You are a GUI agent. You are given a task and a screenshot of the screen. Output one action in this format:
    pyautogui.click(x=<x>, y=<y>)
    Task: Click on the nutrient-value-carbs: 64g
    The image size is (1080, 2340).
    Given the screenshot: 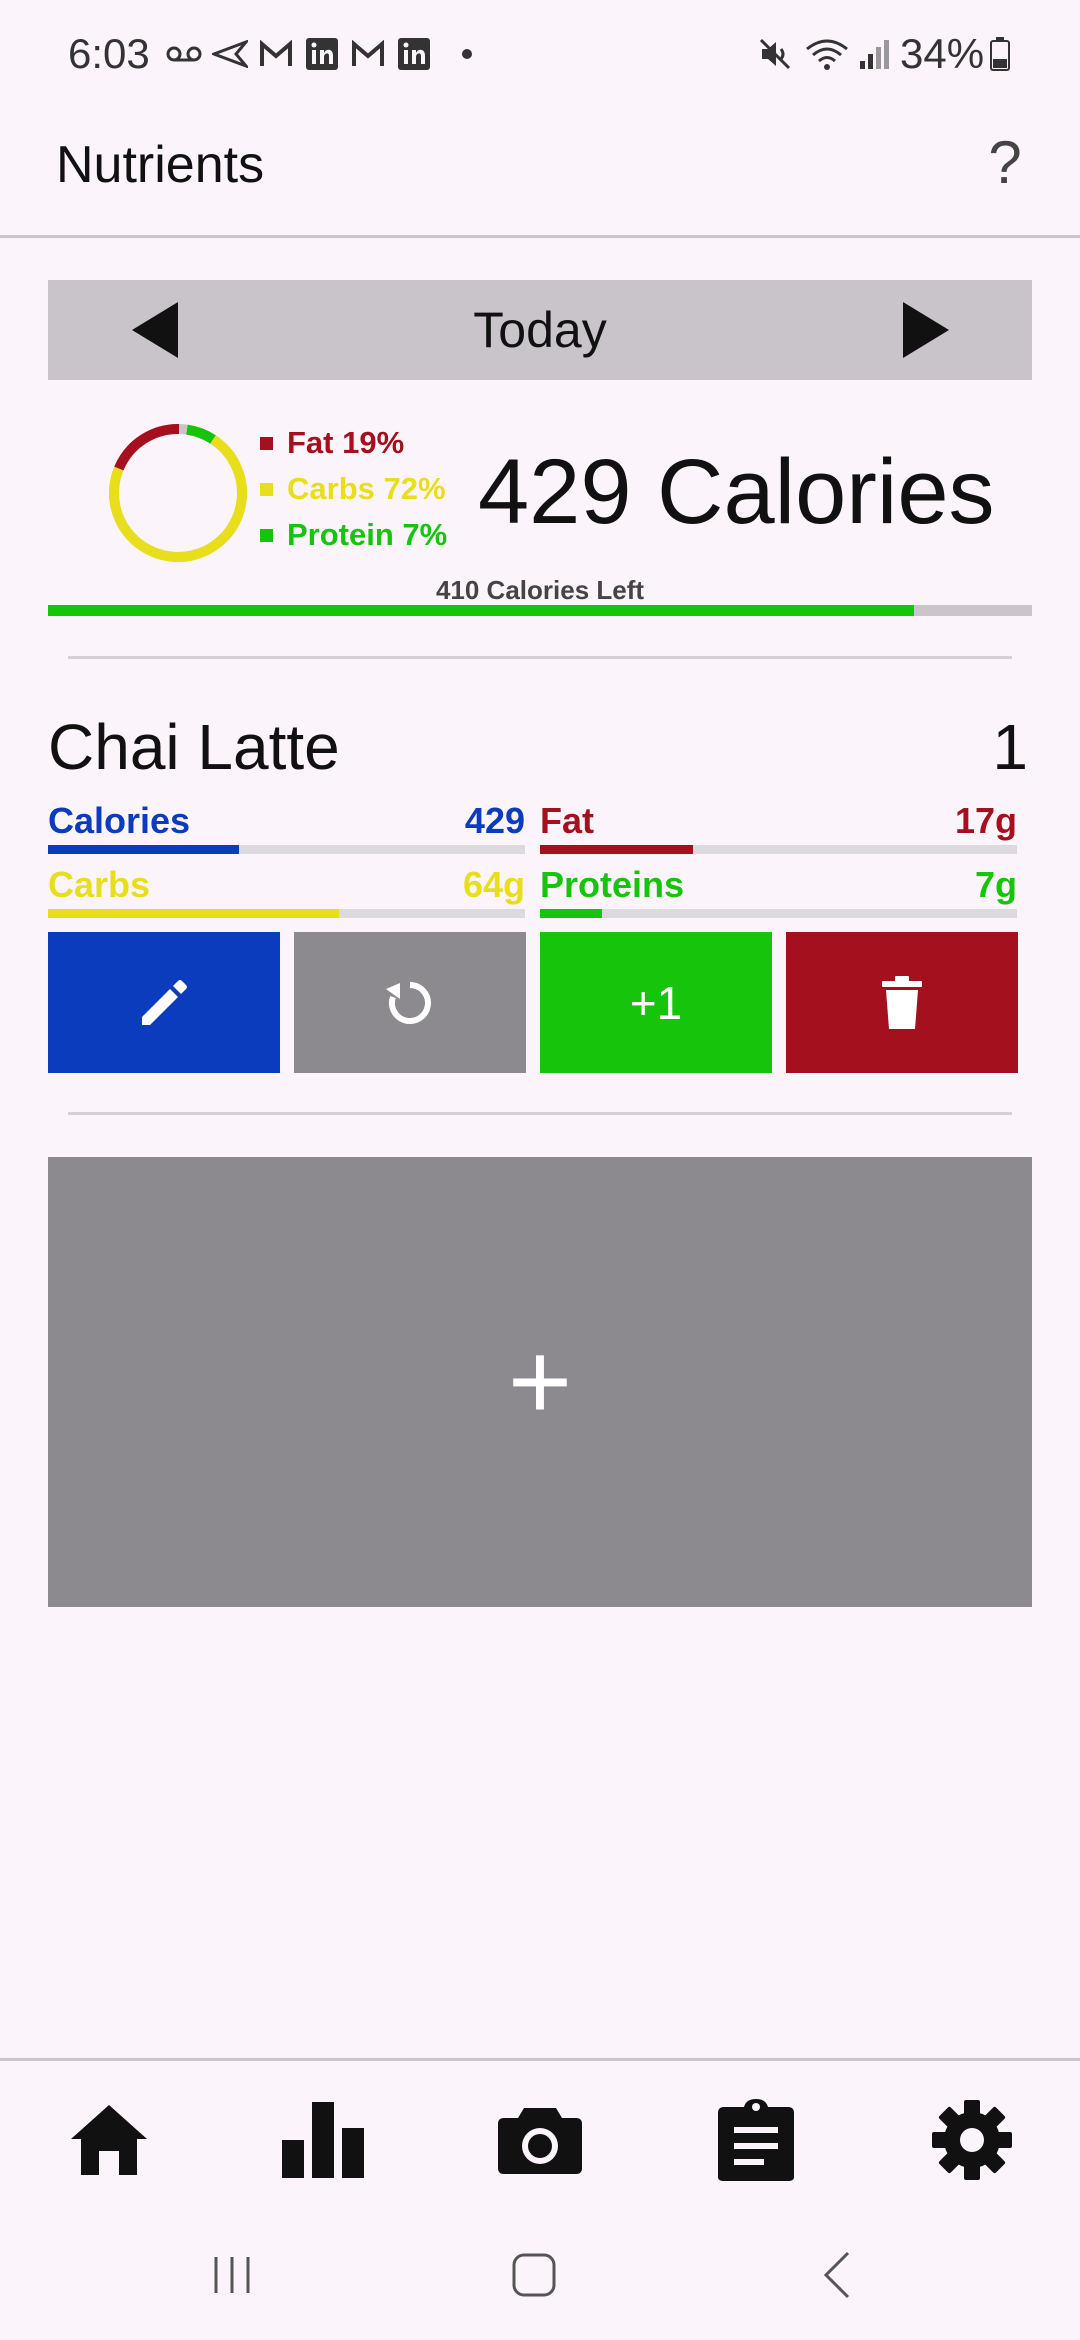 What is the action you would take?
    pyautogui.click(x=493, y=884)
    